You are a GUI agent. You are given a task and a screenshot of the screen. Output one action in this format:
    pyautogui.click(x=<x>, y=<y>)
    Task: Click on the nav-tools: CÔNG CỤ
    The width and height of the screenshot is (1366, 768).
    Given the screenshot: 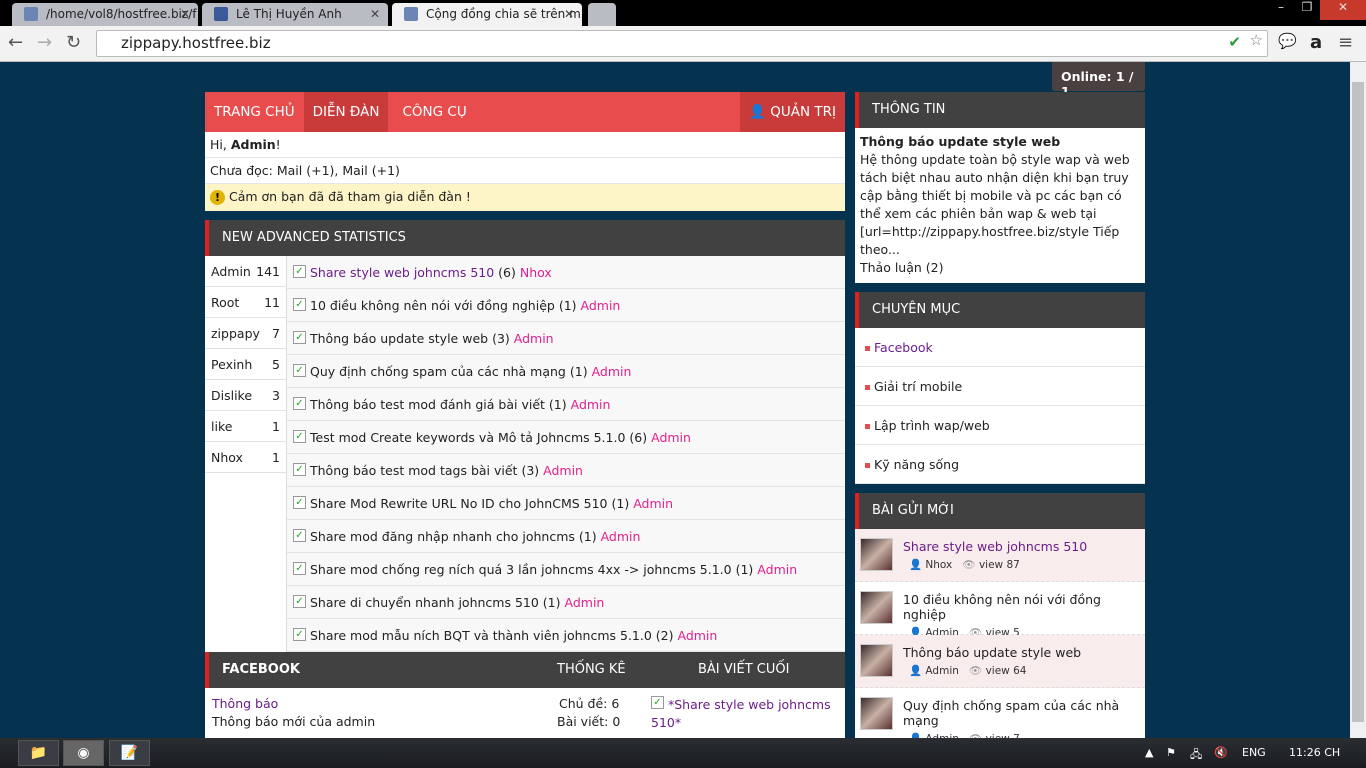 What is the action you would take?
    pyautogui.click(x=431, y=112)
    